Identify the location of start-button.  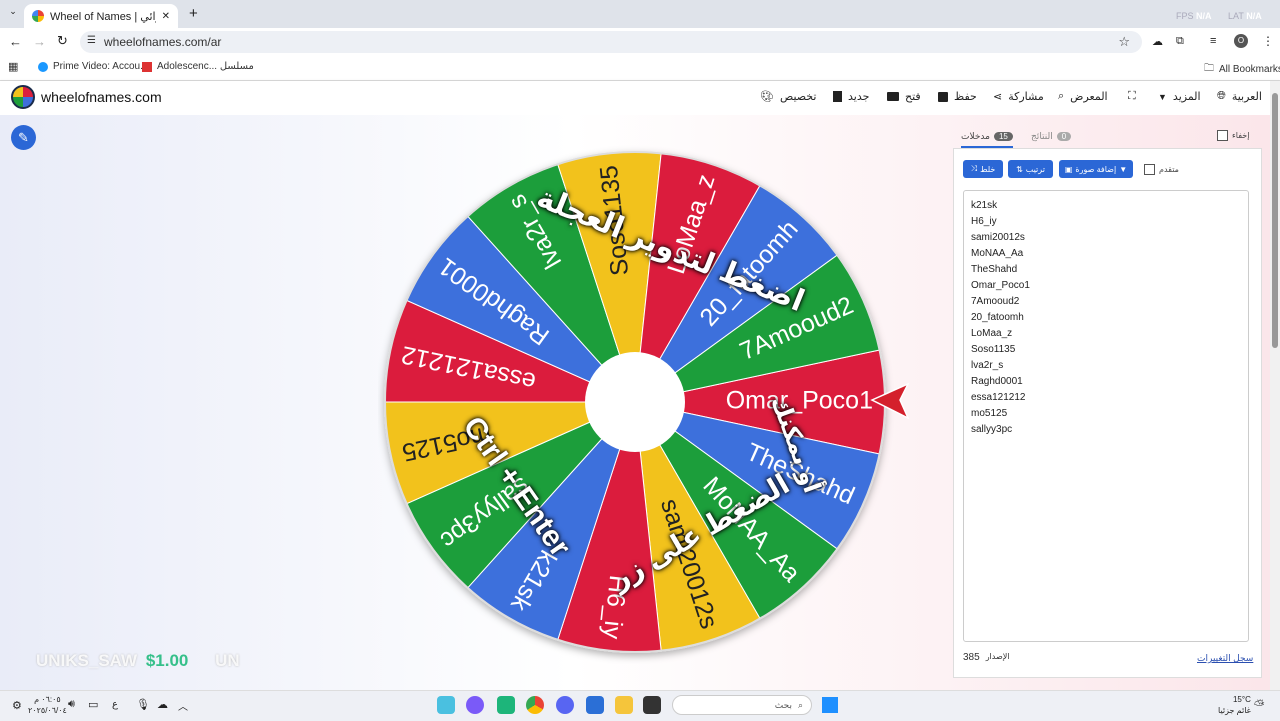
(830, 705).